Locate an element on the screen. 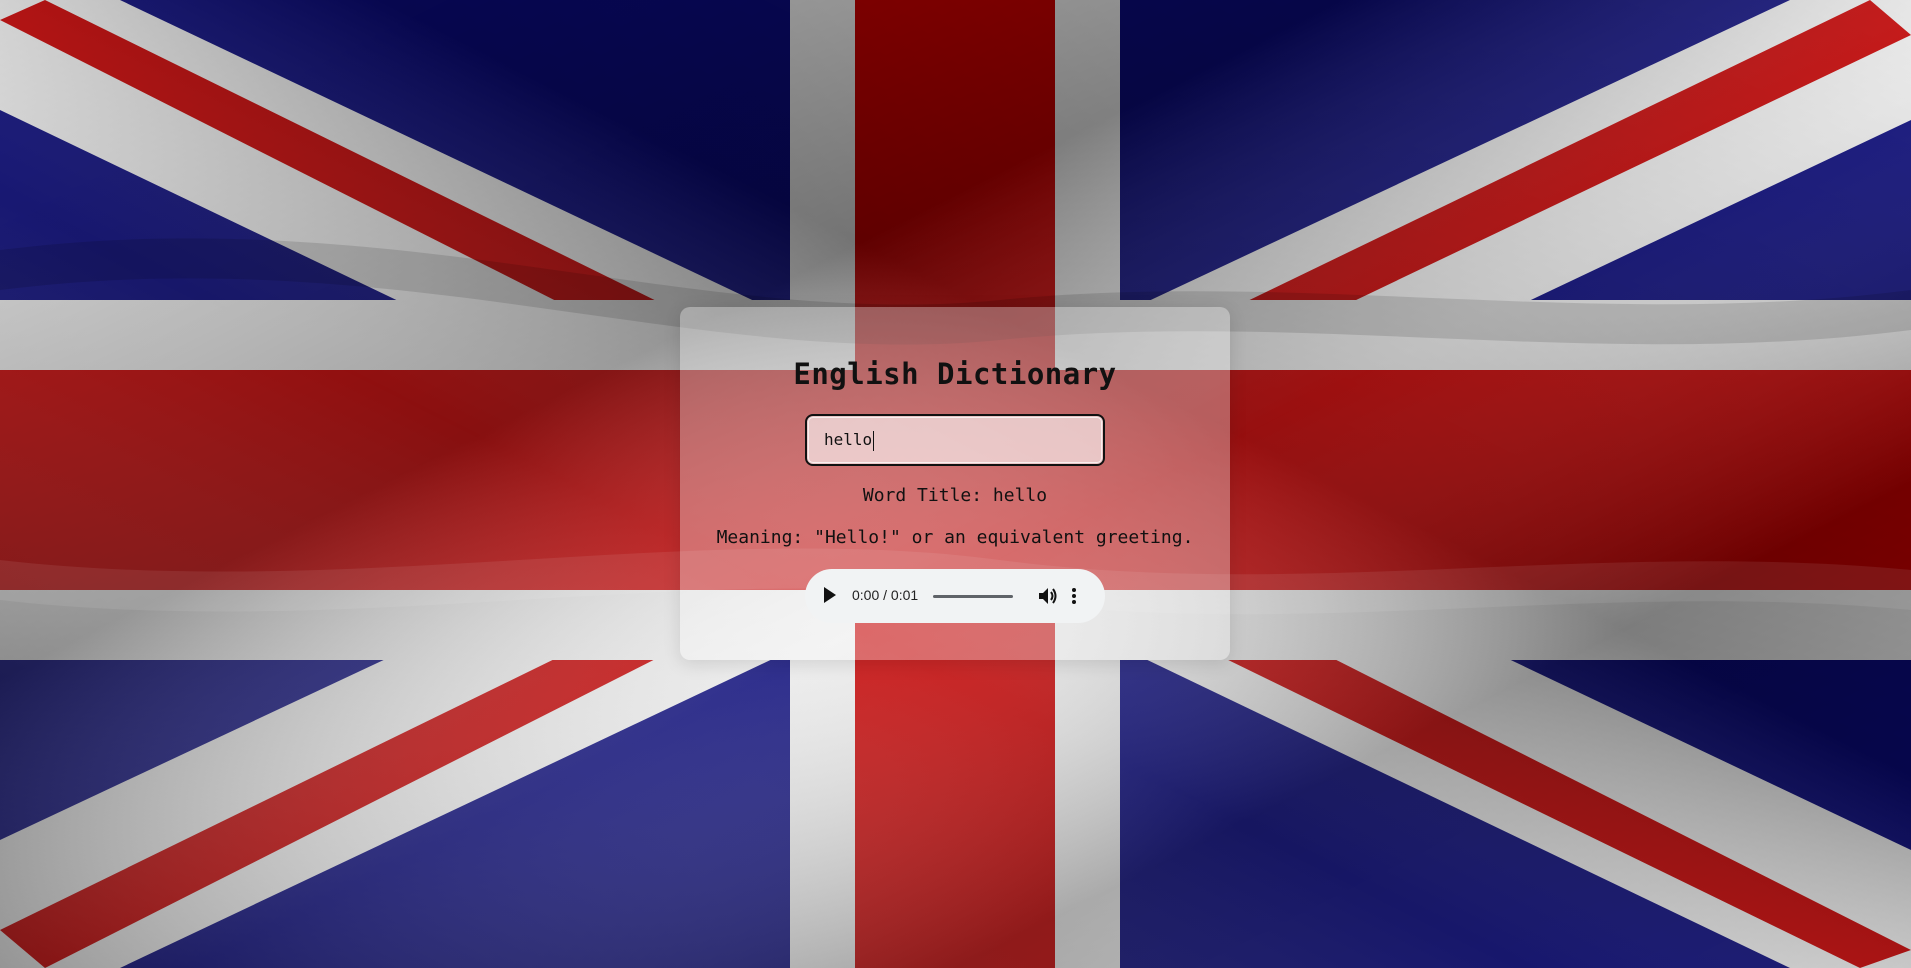 The width and height of the screenshot is (1911, 968). audio-progress-slider is located at coordinates (973, 596).